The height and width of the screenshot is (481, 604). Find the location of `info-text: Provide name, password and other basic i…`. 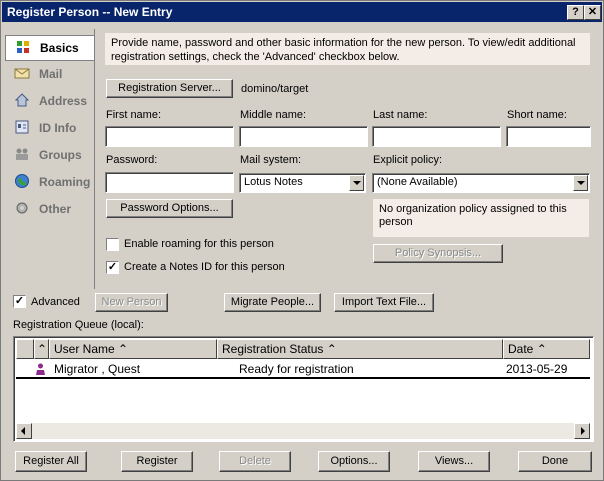

info-text: Provide name, password and other basic i… is located at coordinates (347, 49).